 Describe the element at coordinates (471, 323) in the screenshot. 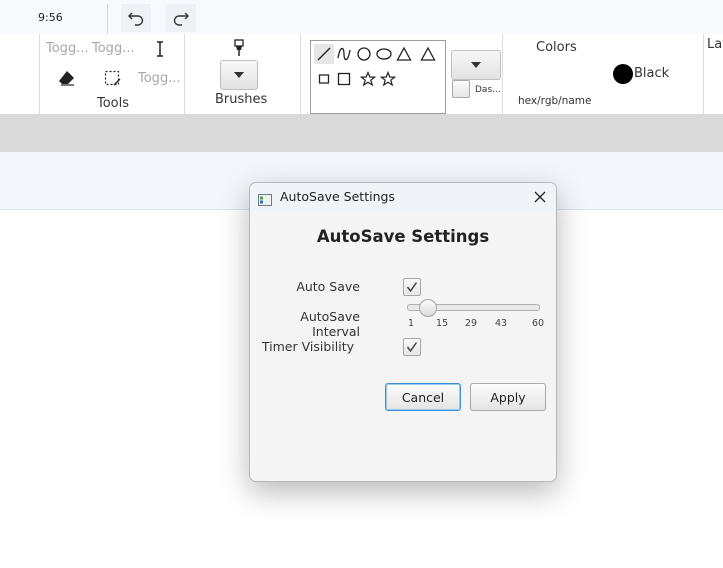

I see `slider-tick-label: 29` at that location.